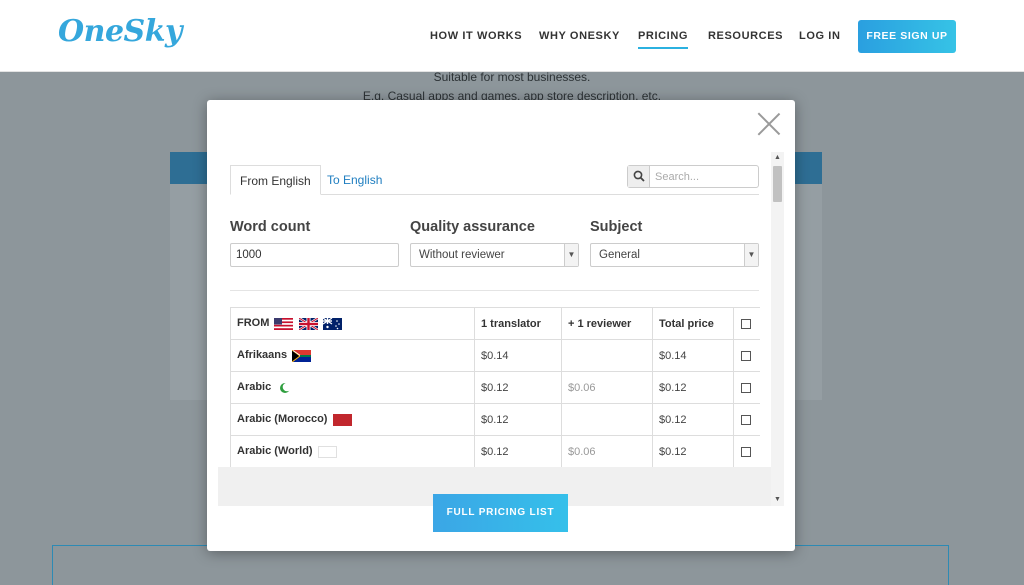 This screenshot has height=585, width=1024. I want to click on crescent-flag-icon, so click(286, 387).